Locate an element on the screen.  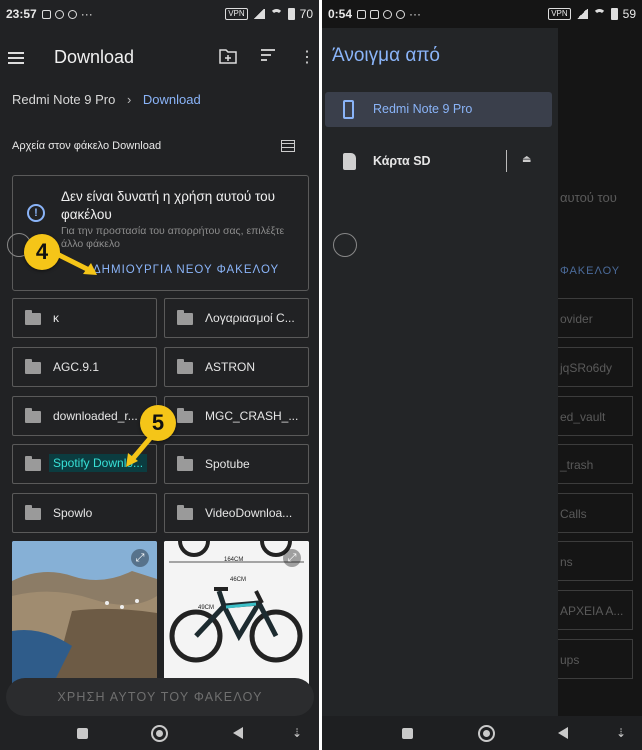
alarm-icon is located at coordinates (388, 14).